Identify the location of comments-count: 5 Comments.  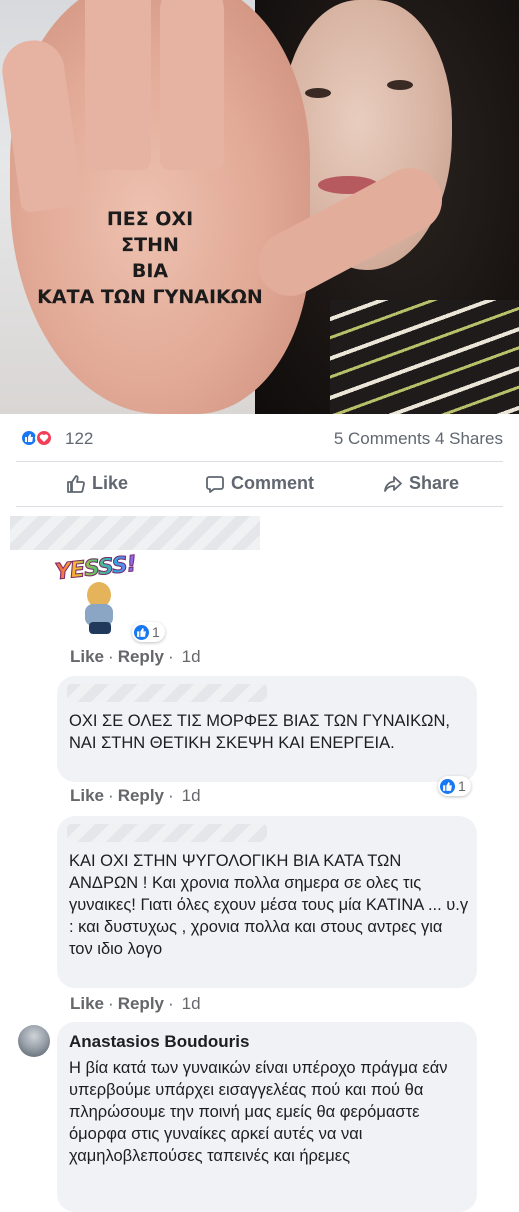
(382, 438).